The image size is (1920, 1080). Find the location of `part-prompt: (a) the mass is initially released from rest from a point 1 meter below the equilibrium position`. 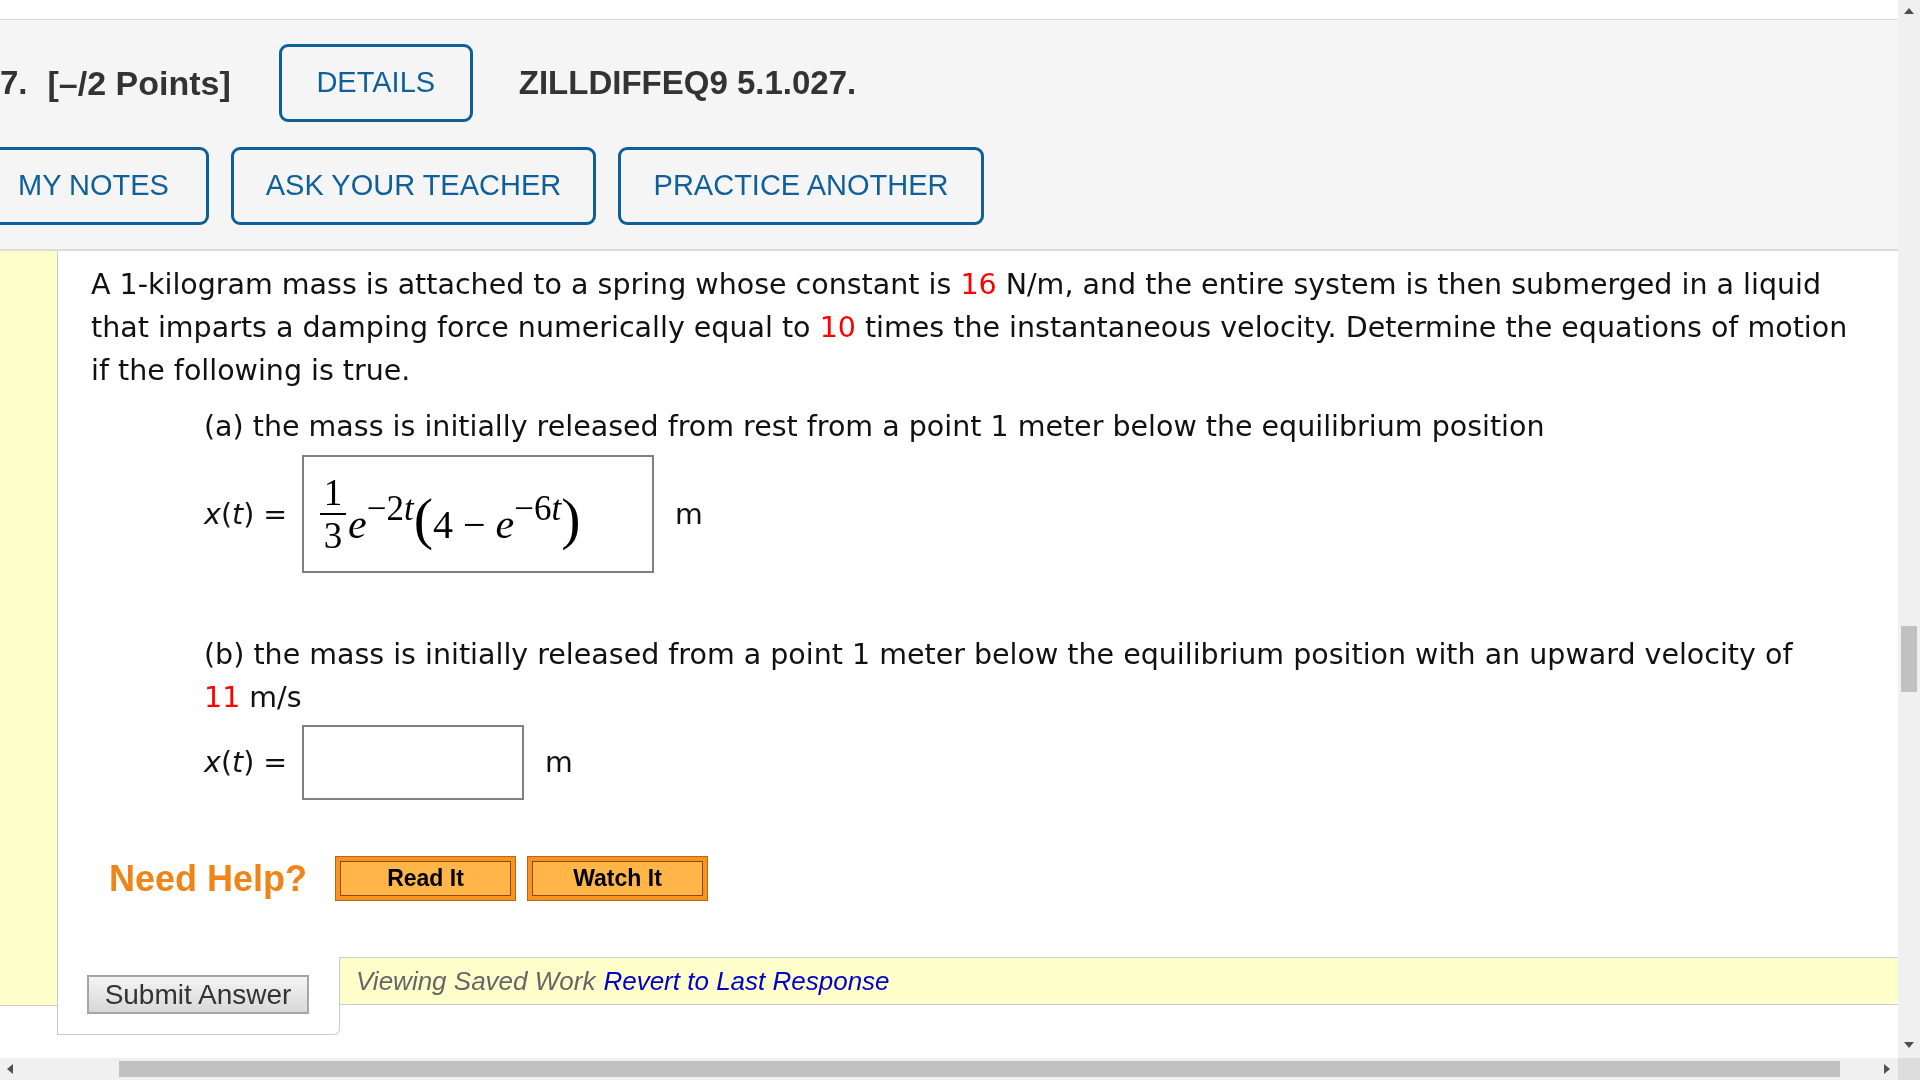

part-prompt: (a) the mass is initially released from rest from a point 1 meter below the equilibrium position is located at coordinates (875, 427).